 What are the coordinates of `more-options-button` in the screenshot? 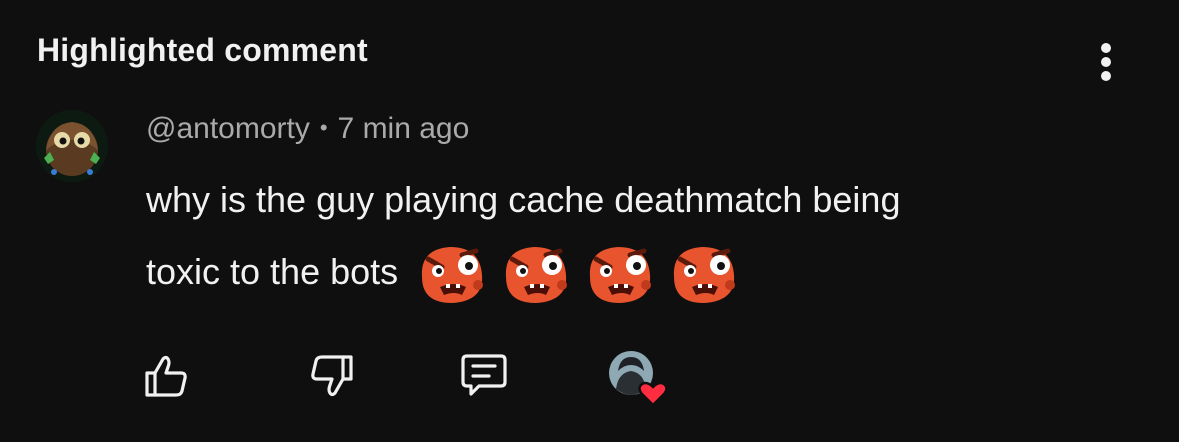 It's located at (1106, 62).